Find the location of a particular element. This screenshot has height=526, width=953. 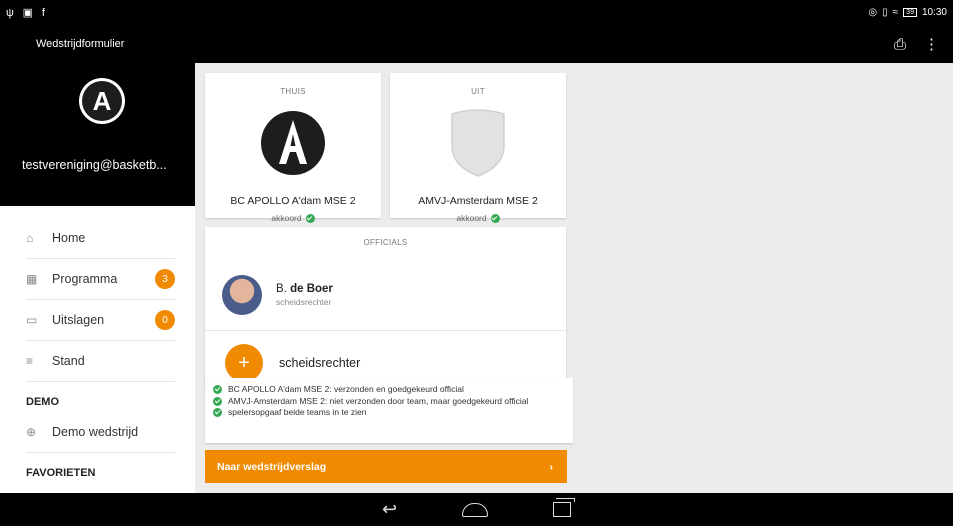

facebook-icon: f is located at coordinates (43, 13).